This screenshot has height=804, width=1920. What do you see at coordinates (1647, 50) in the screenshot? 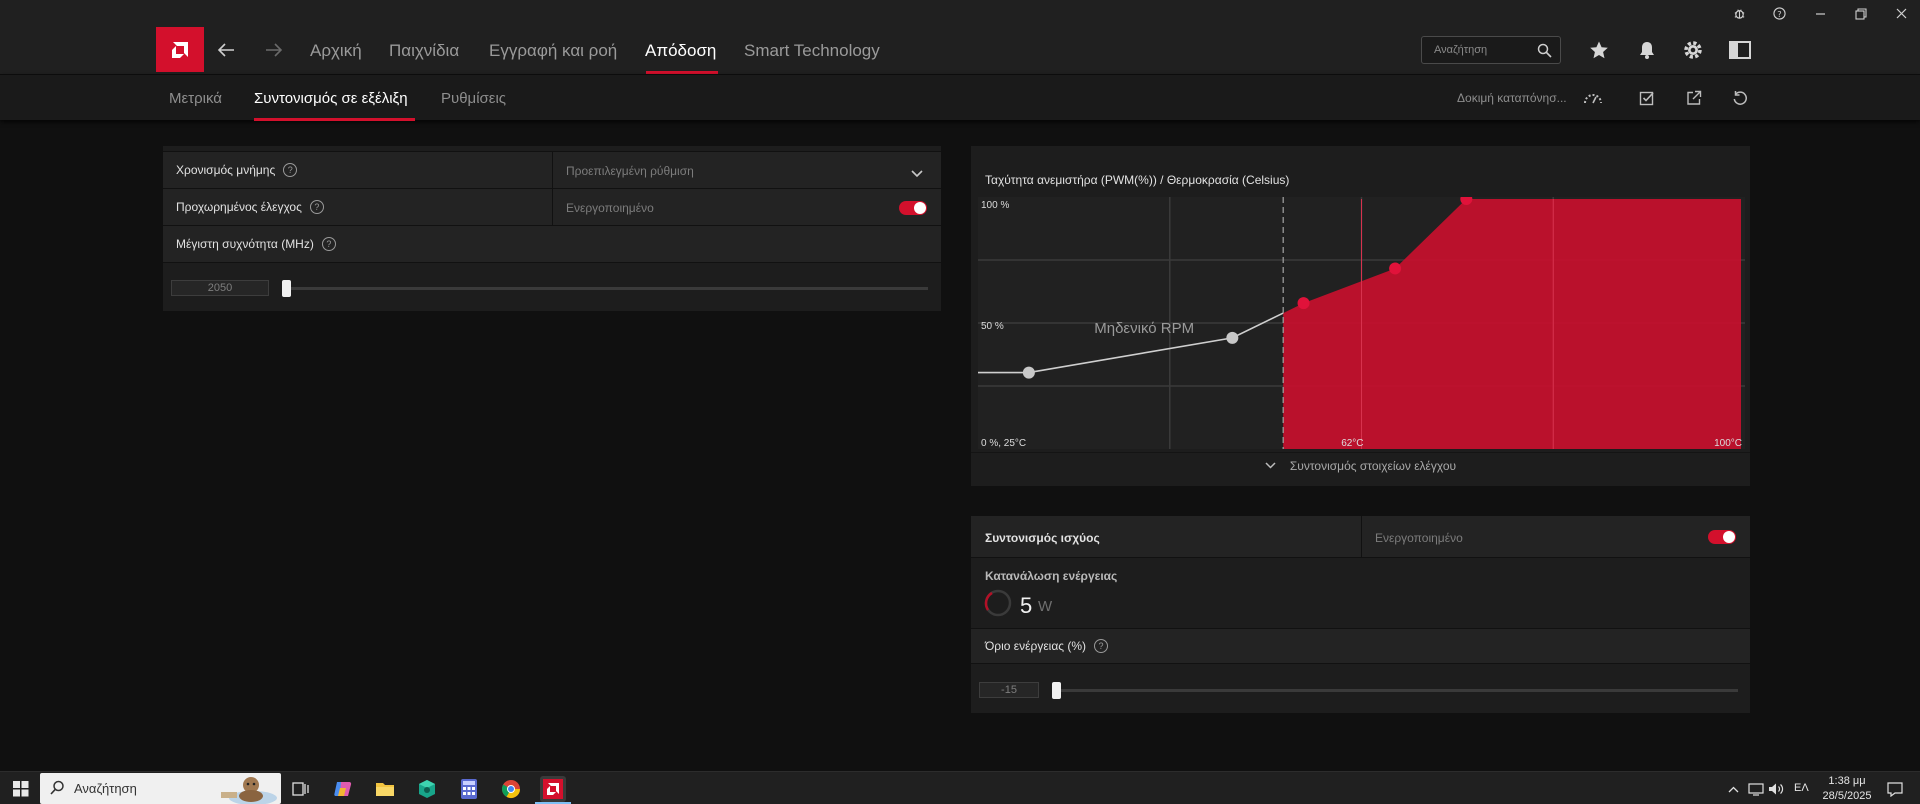
I see `bell-icon` at bounding box center [1647, 50].